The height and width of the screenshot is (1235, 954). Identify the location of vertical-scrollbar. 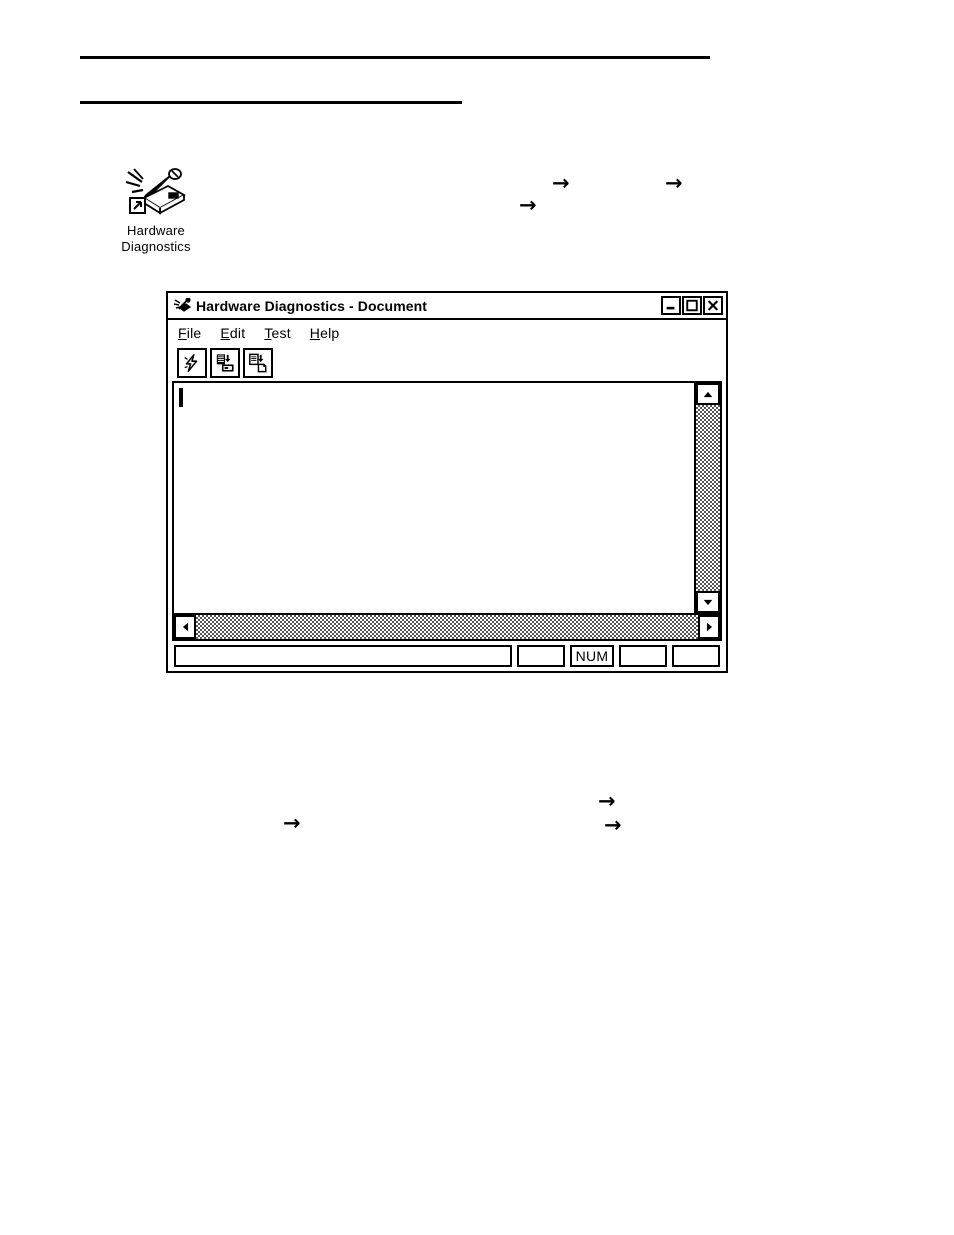
(708, 498).